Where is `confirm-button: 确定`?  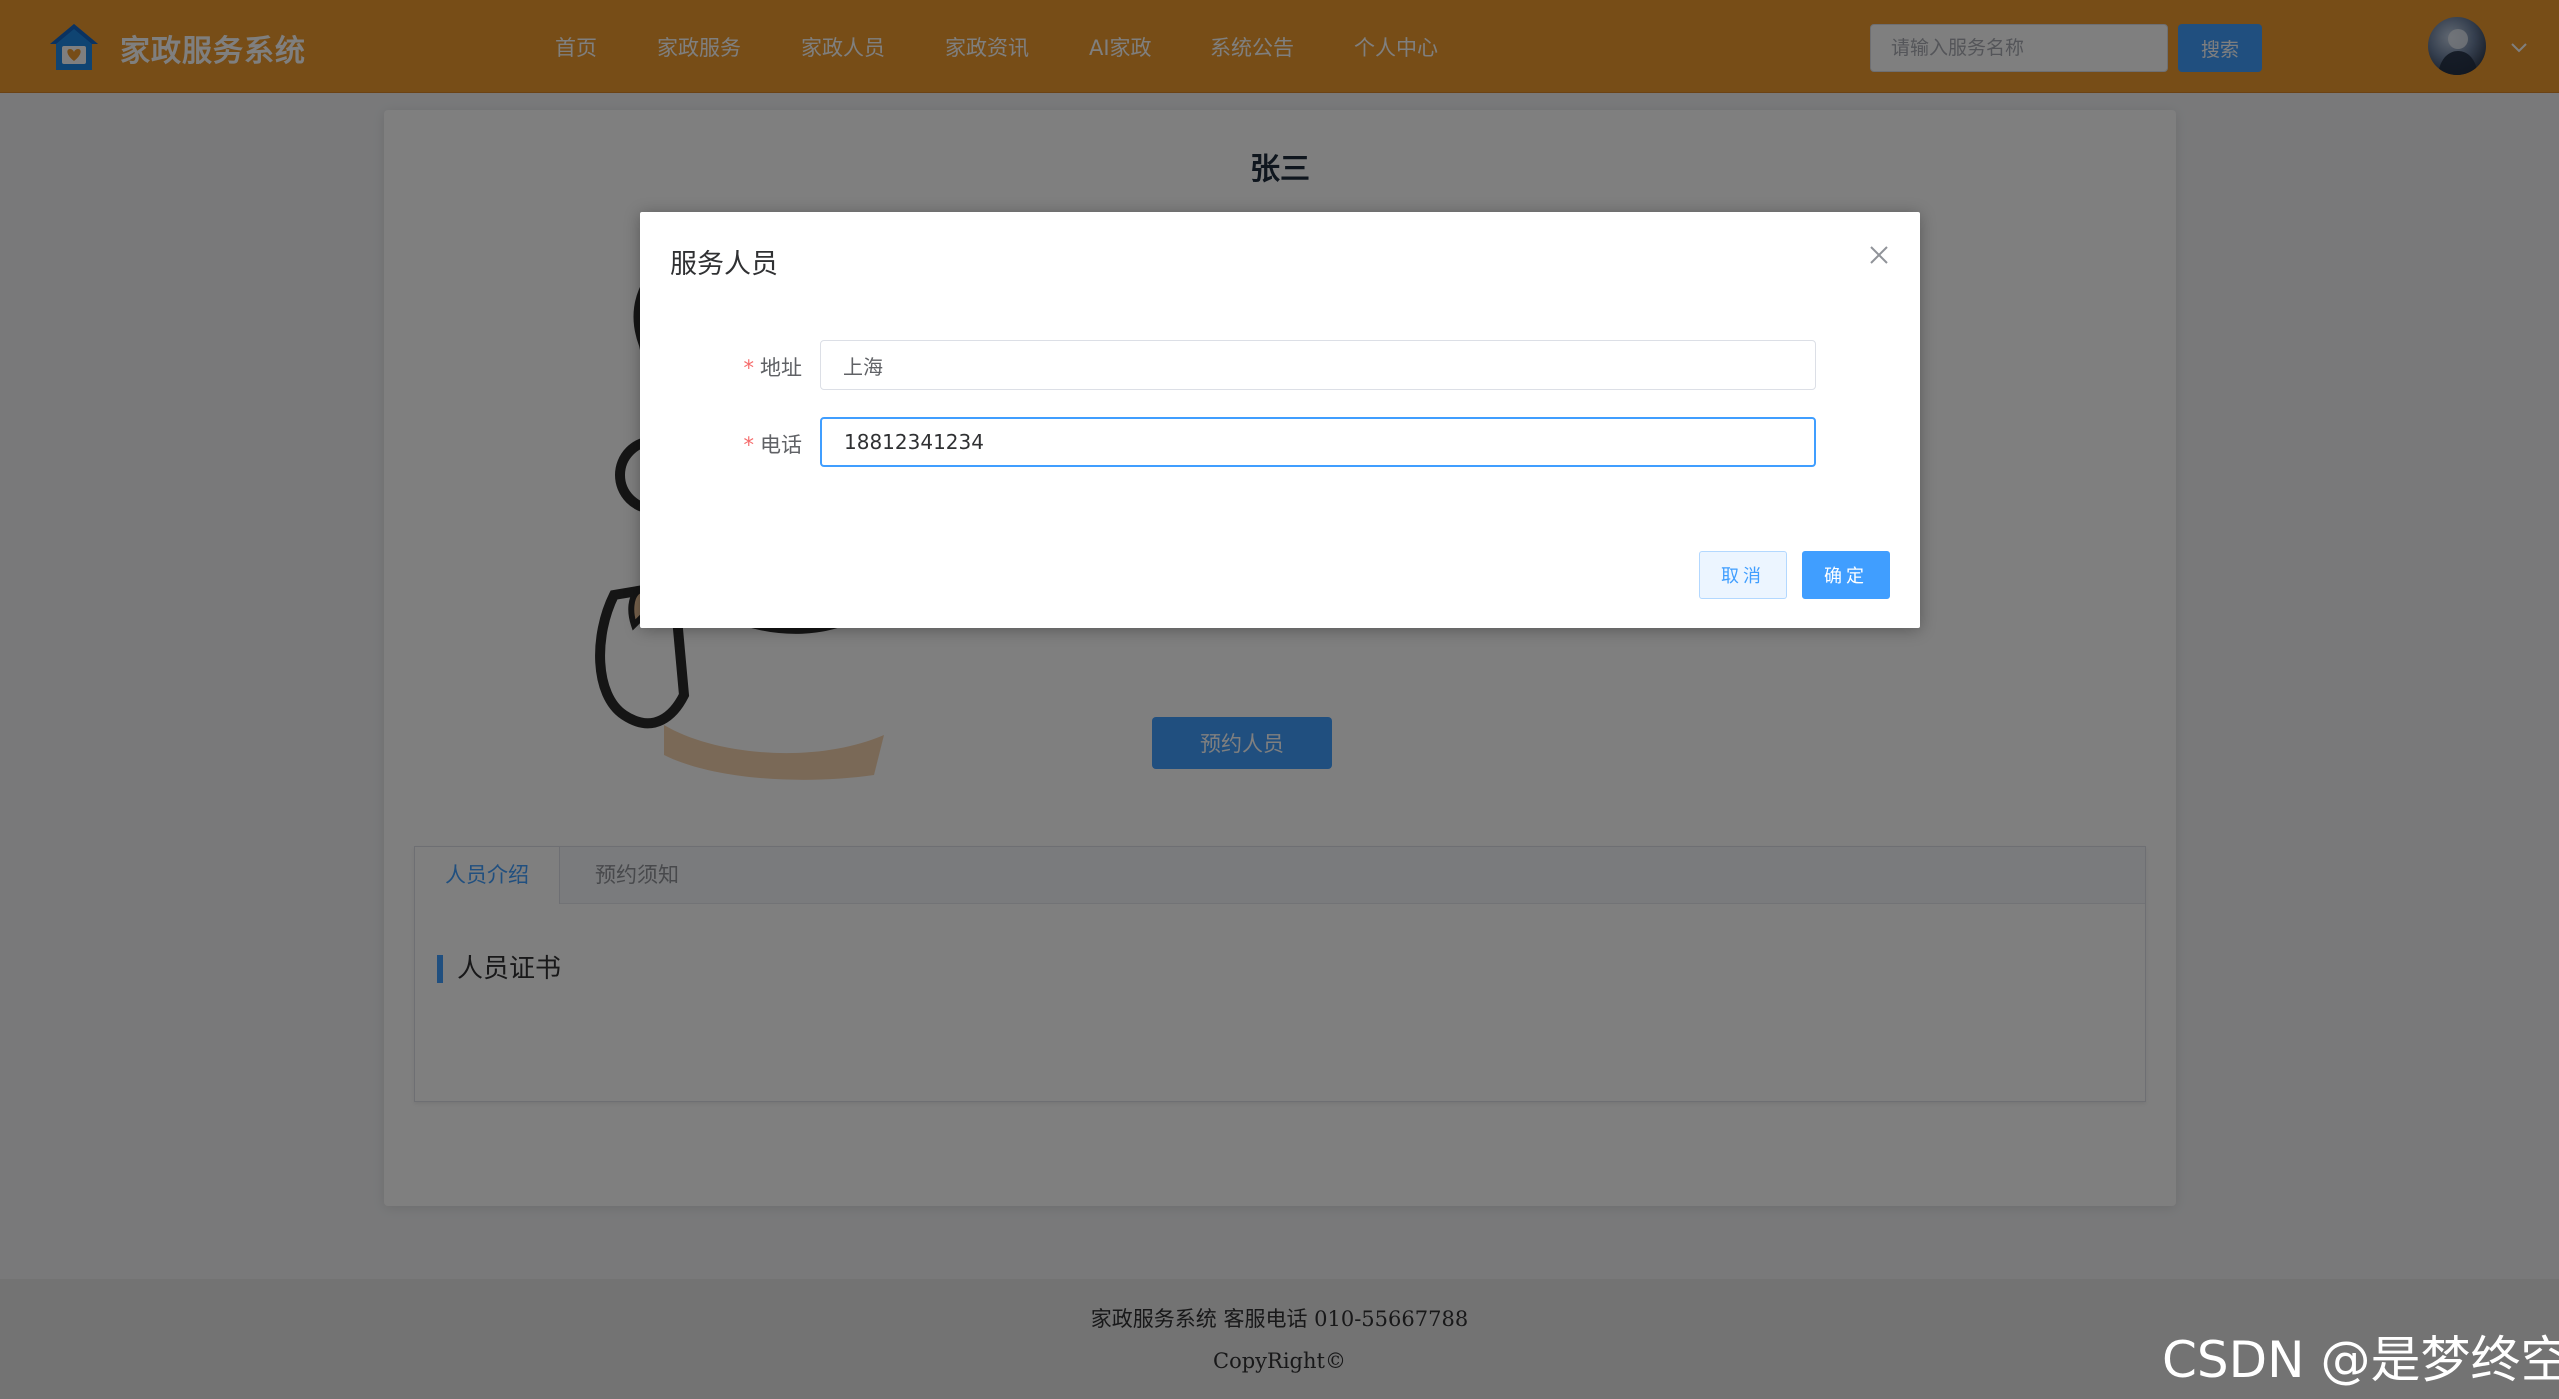 confirm-button: 确定 is located at coordinates (1846, 575).